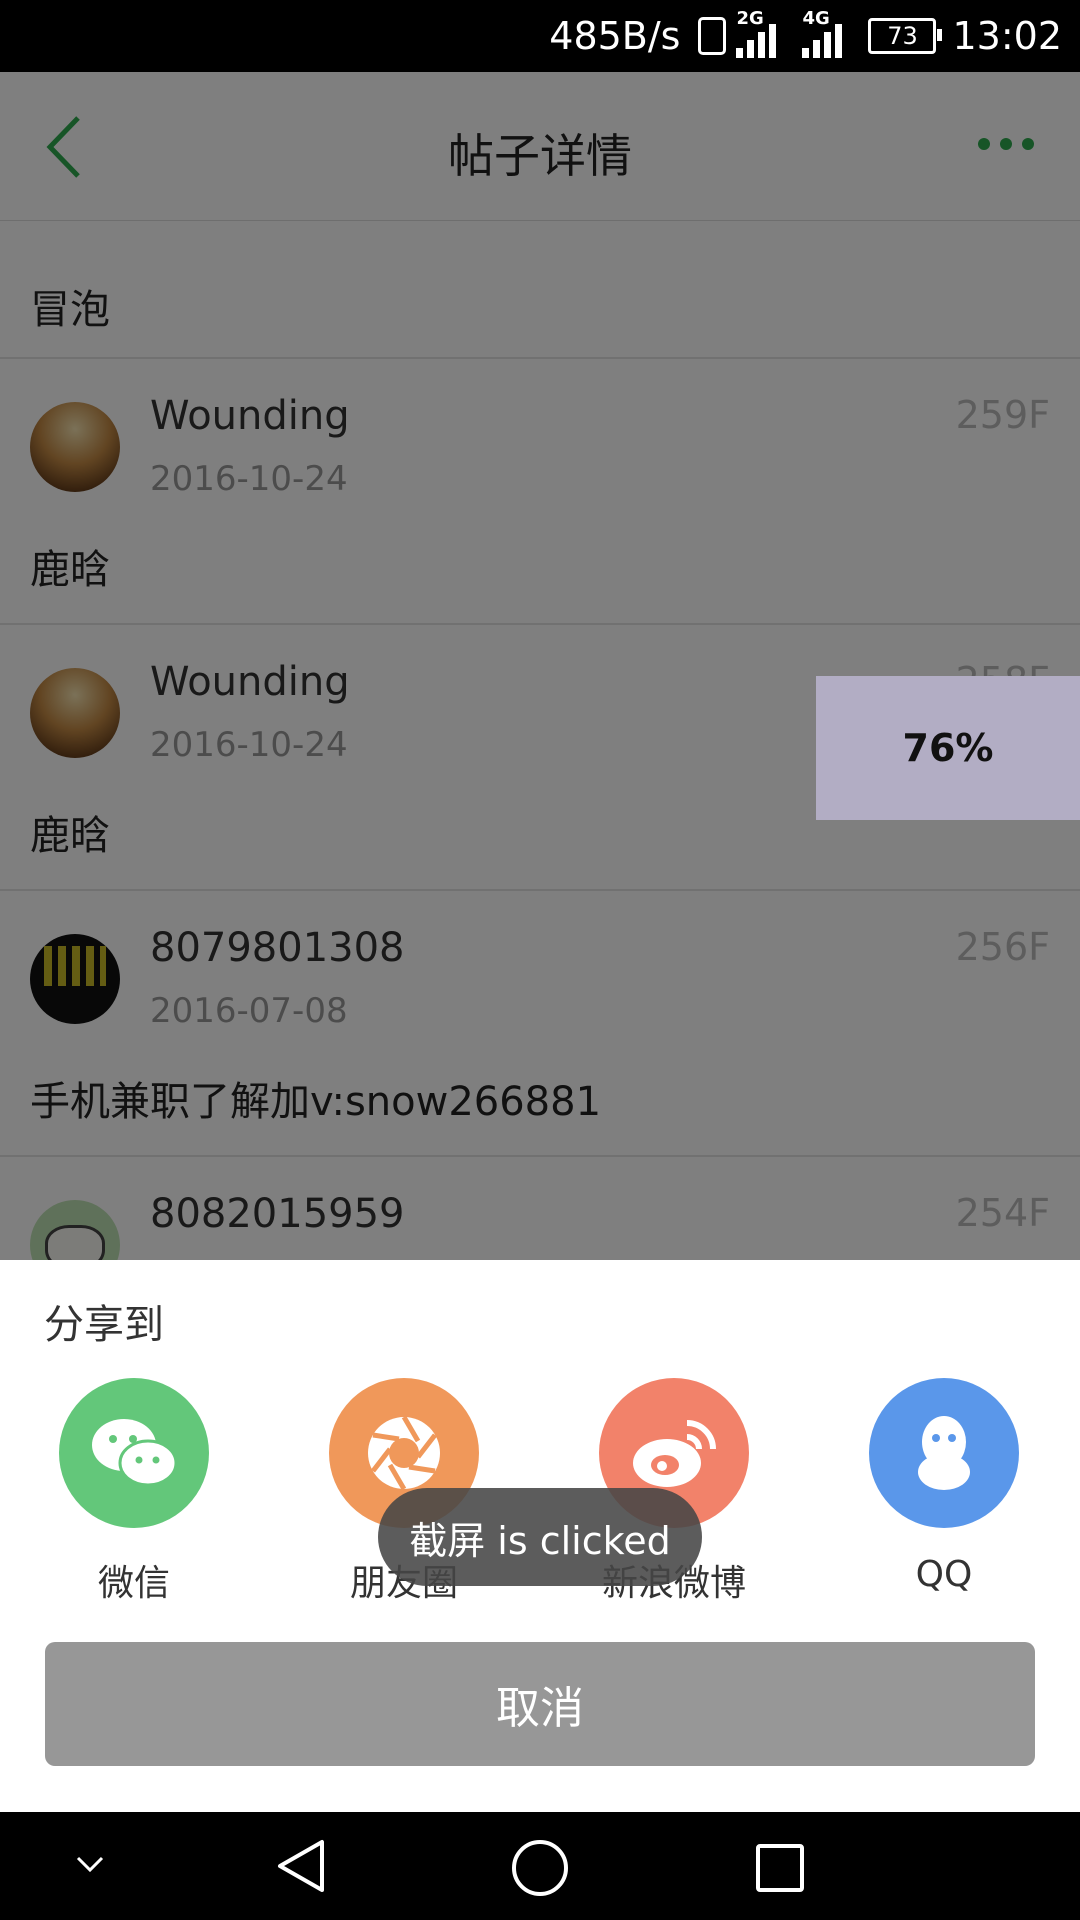 This screenshot has height=1920, width=1080. Describe the element at coordinates (134, 1453) in the screenshot. I see `wechat-icon` at that location.